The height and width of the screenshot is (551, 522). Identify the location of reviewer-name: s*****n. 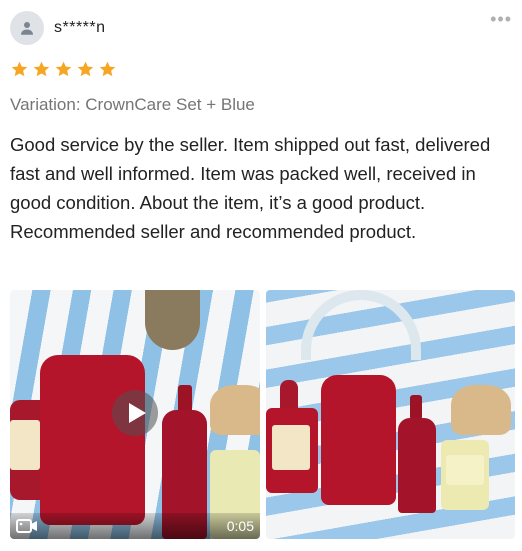
(80, 27).